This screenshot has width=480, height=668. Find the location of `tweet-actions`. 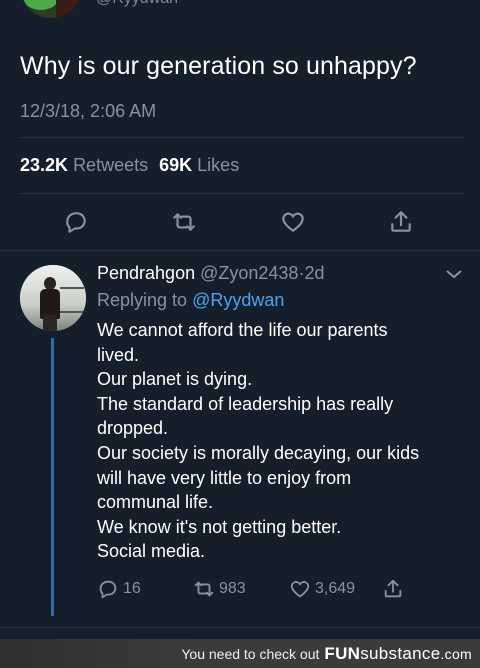

tweet-actions is located at coordinates (240, 222).